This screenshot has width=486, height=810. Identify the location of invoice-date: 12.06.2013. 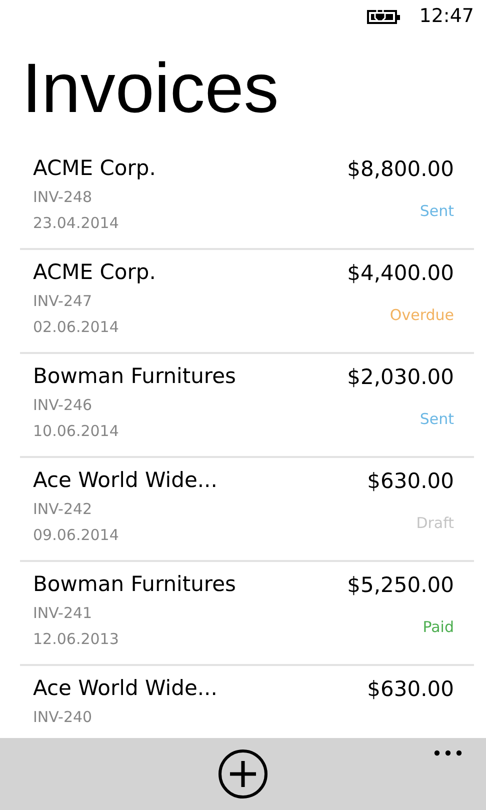
(76, 639).